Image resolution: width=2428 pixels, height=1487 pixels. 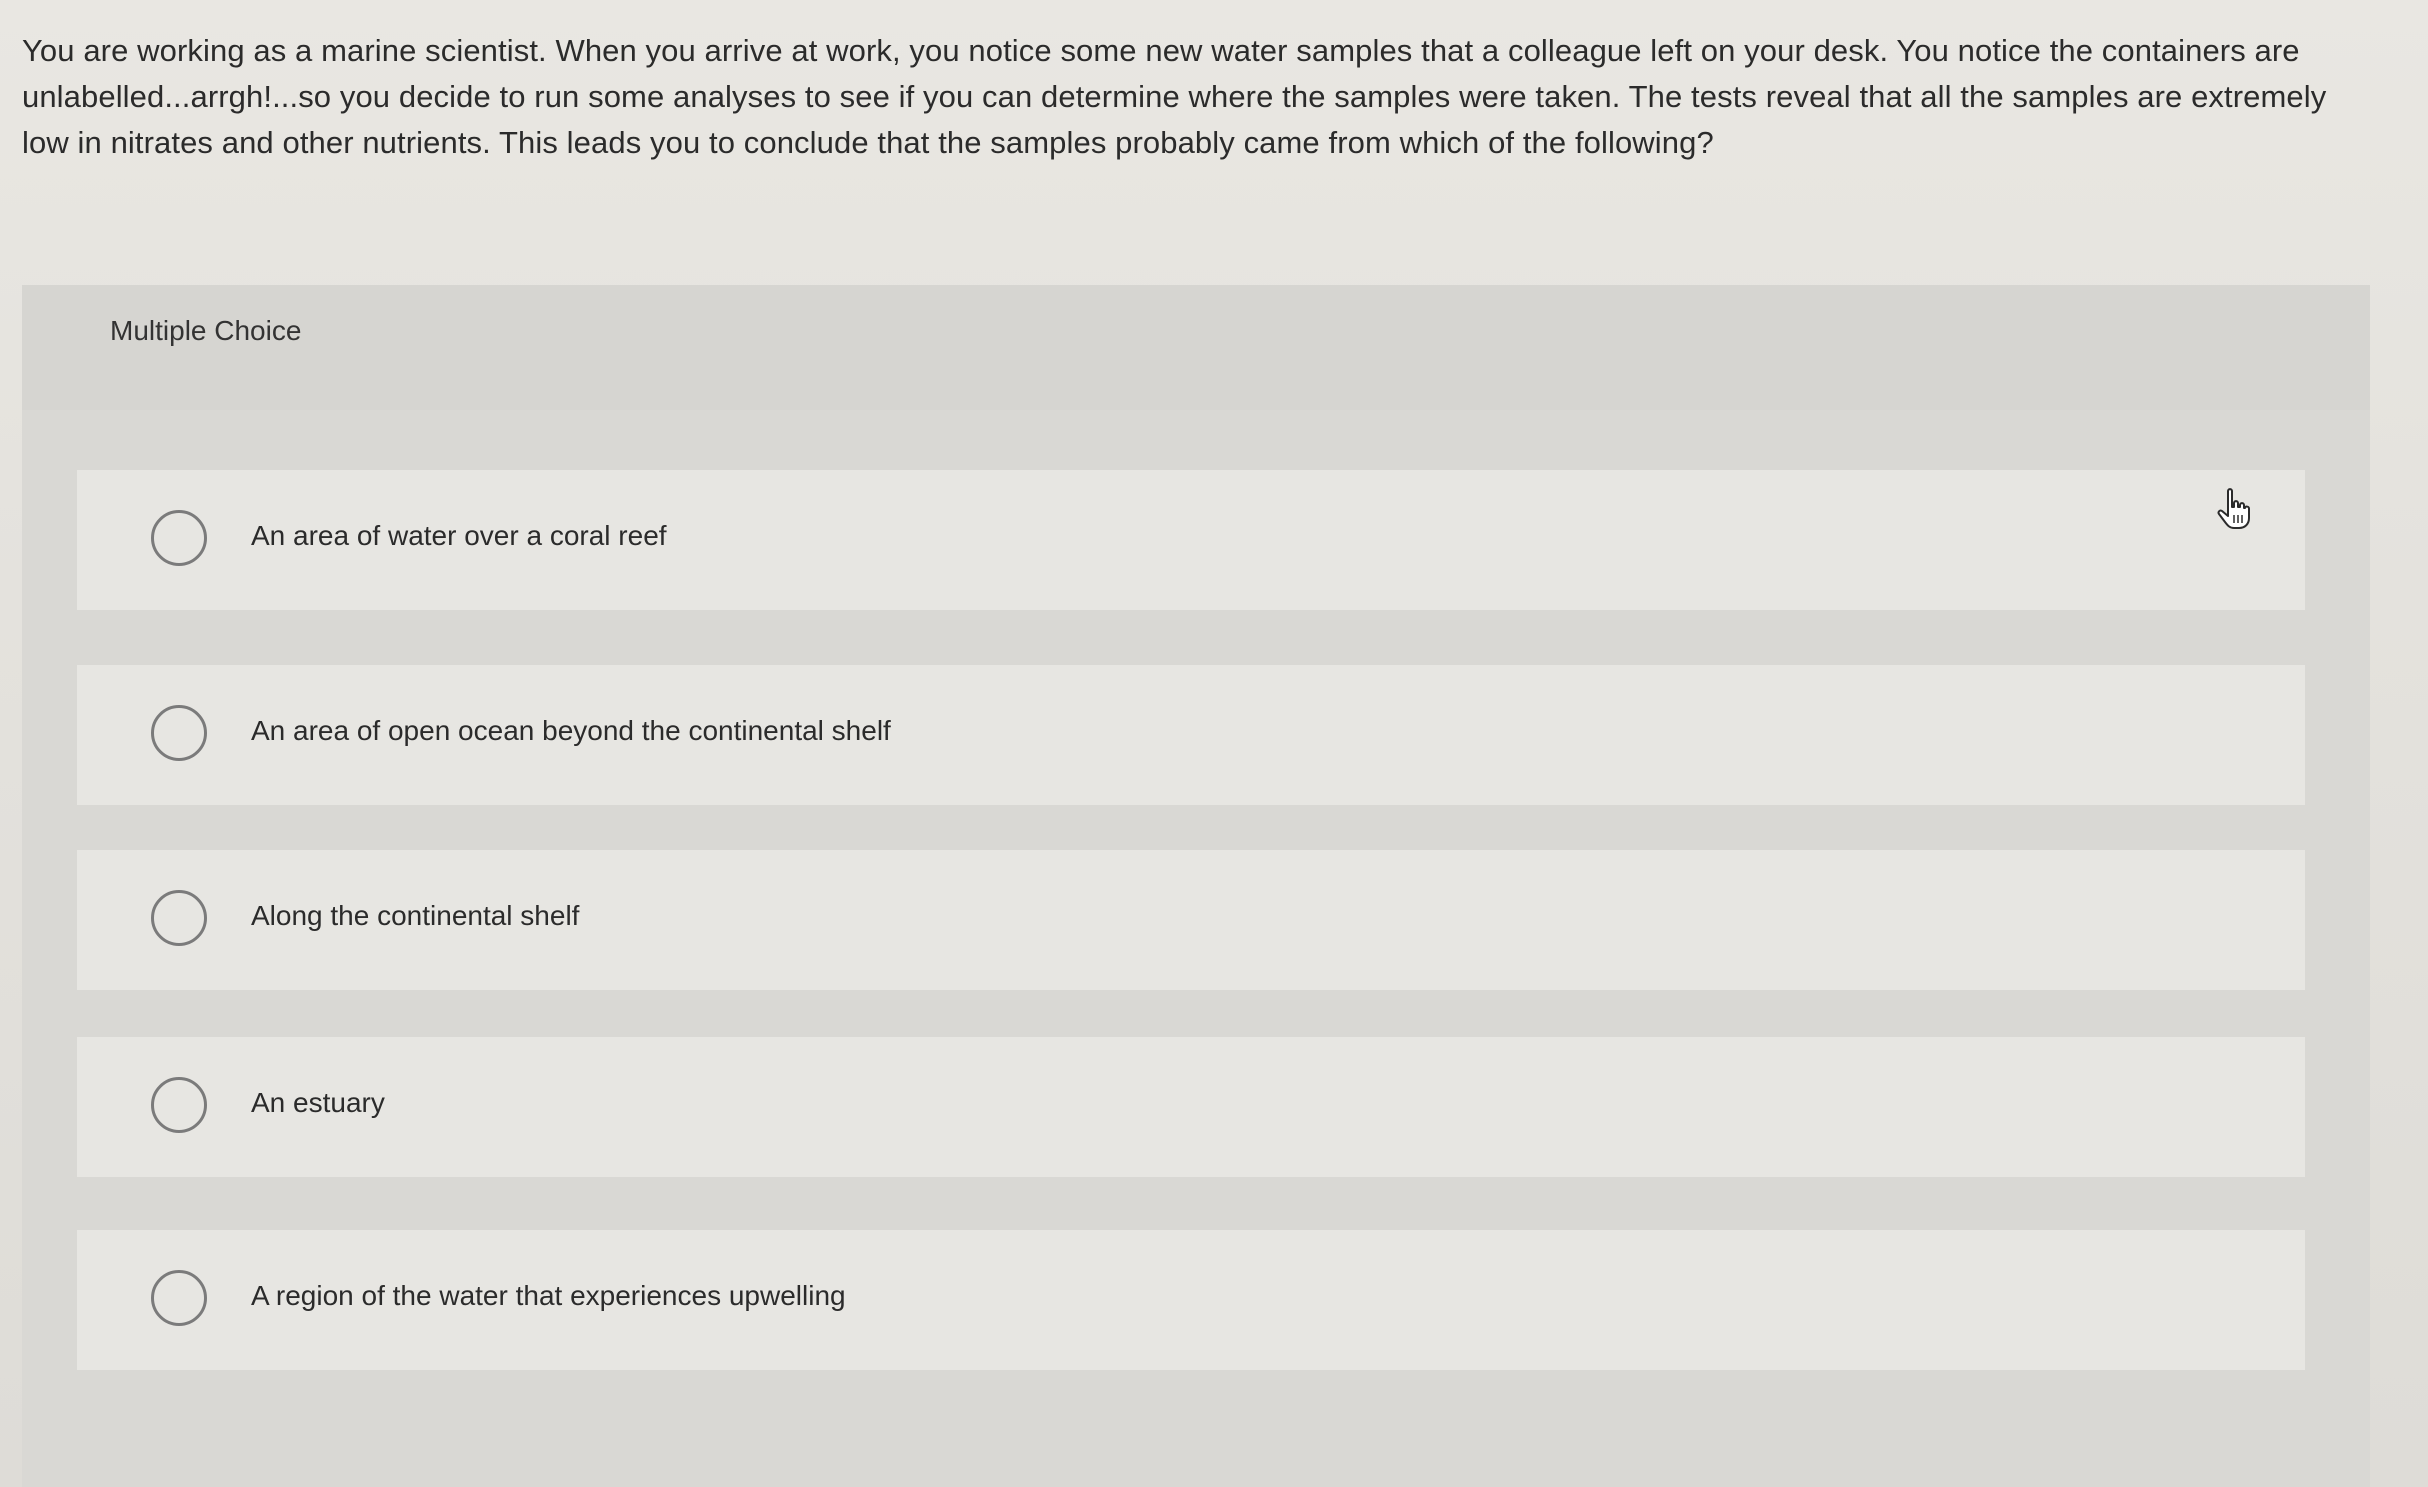 What do you see at coordinates (1191, 920) in the screenshot?
I see `answer-option-3: Along the continental shelf` at bounding box center [1191, 920].